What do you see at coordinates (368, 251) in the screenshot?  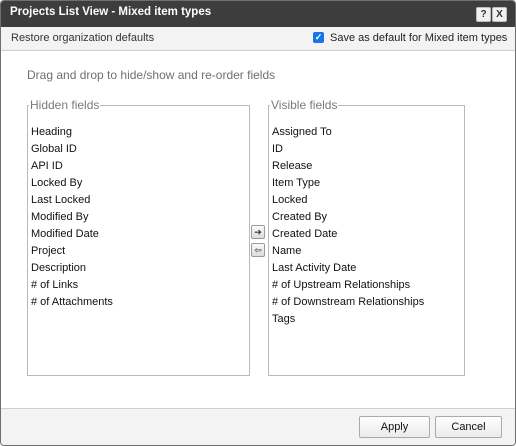 I see `visible-field-item: Name` at bounding box center [368, 251].